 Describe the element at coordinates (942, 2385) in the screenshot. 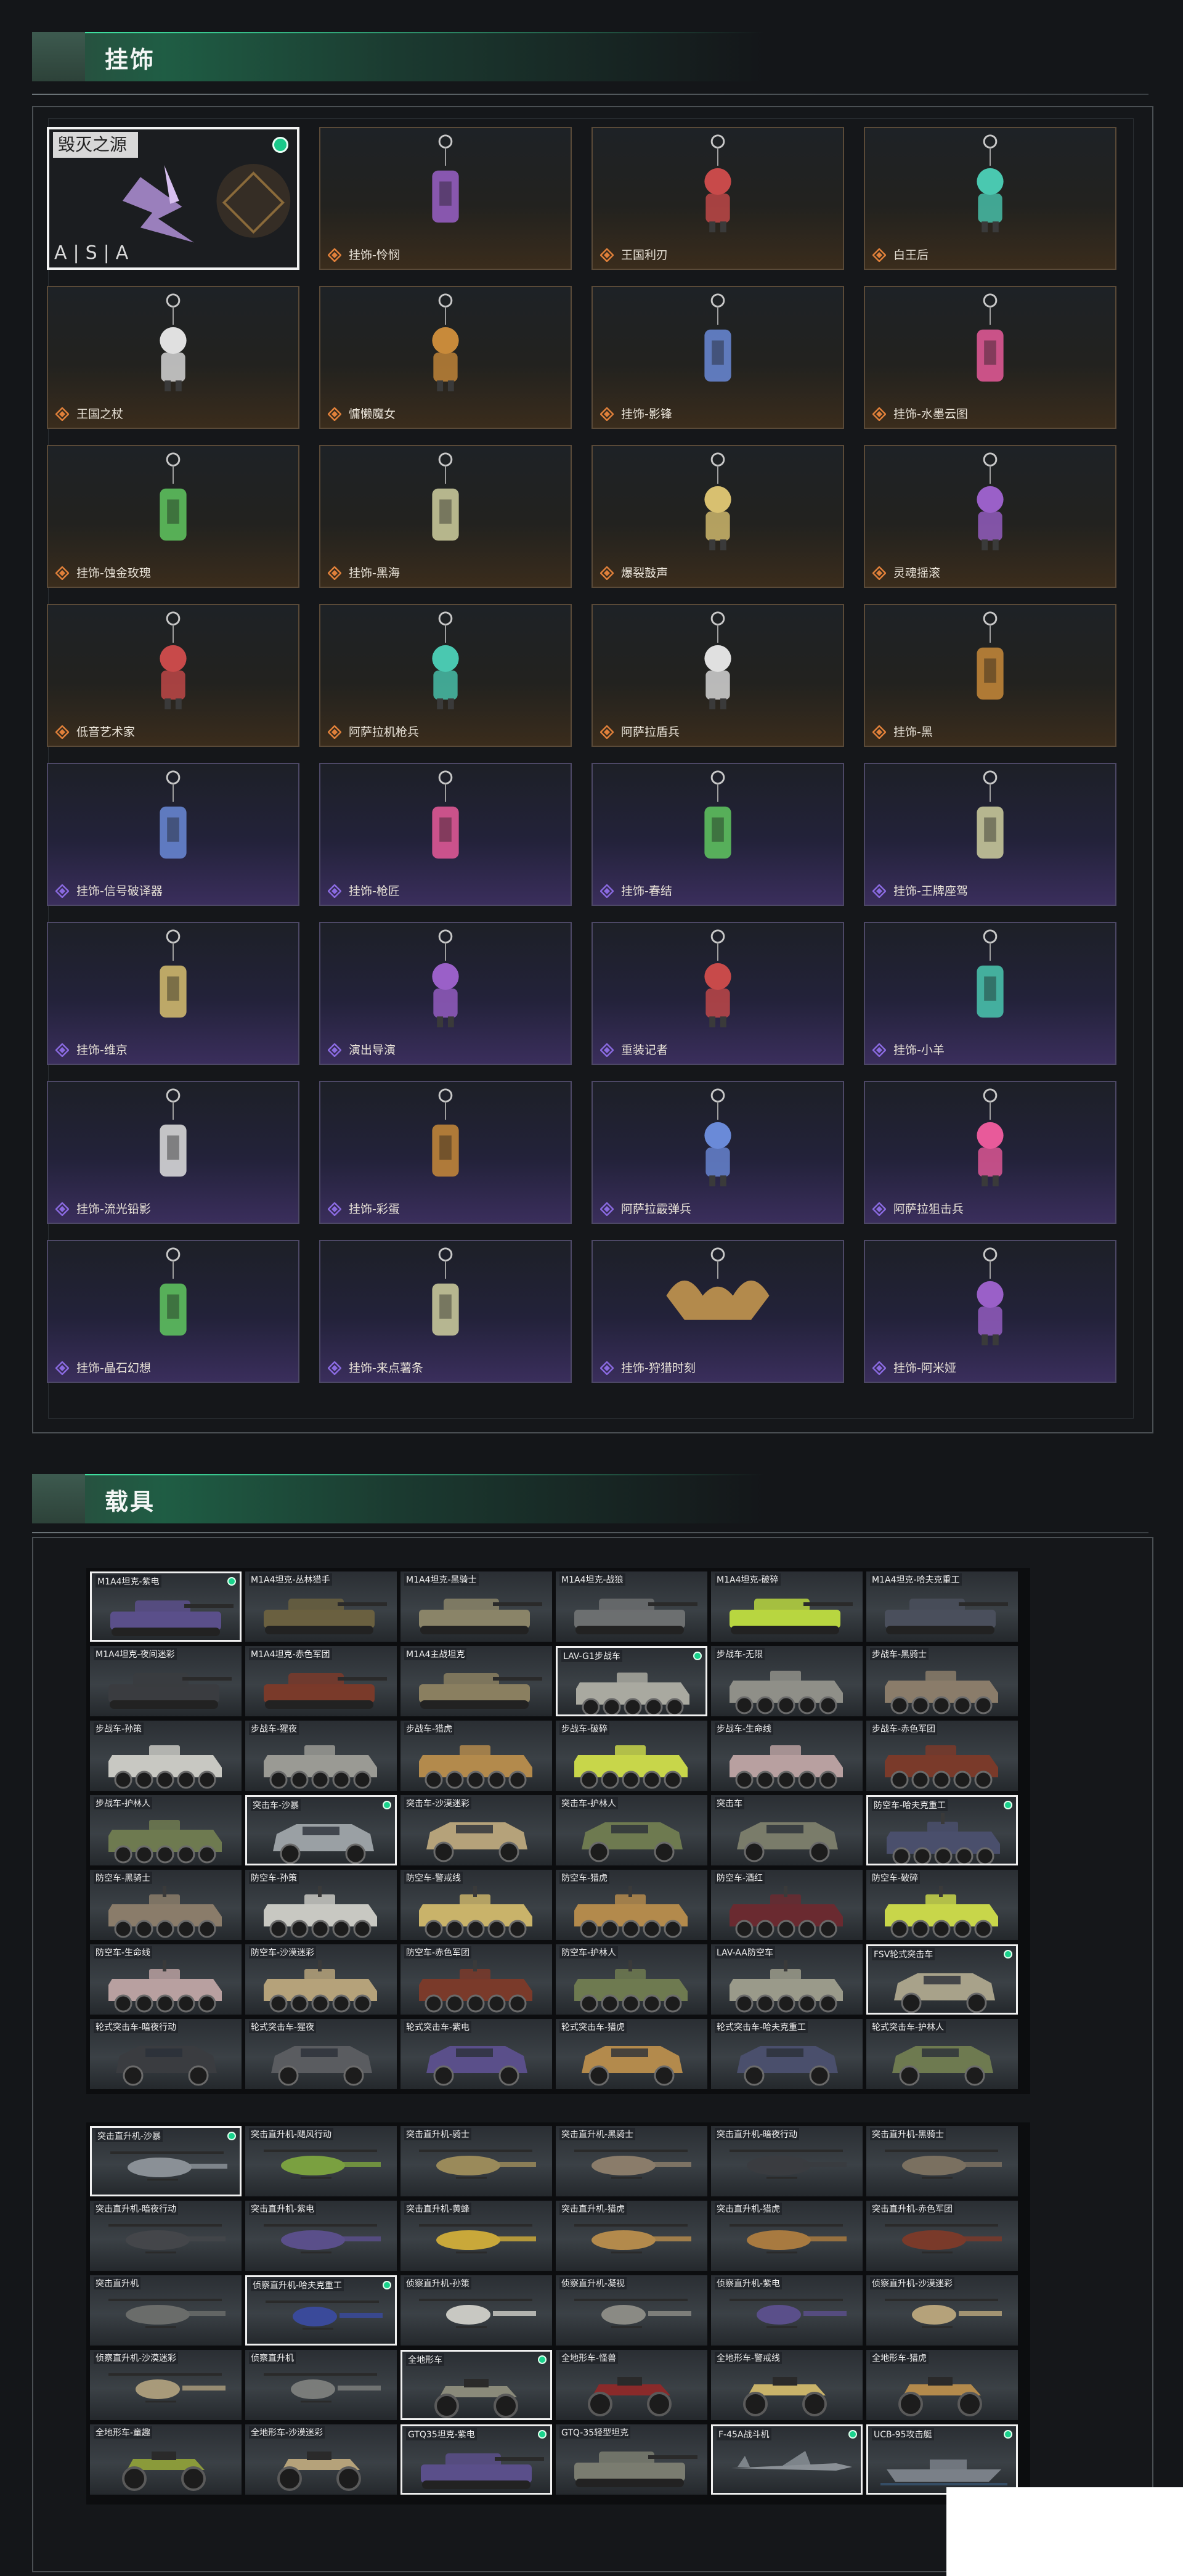

I see `vehicle-tile: 全地形车-猎虎` at that location.